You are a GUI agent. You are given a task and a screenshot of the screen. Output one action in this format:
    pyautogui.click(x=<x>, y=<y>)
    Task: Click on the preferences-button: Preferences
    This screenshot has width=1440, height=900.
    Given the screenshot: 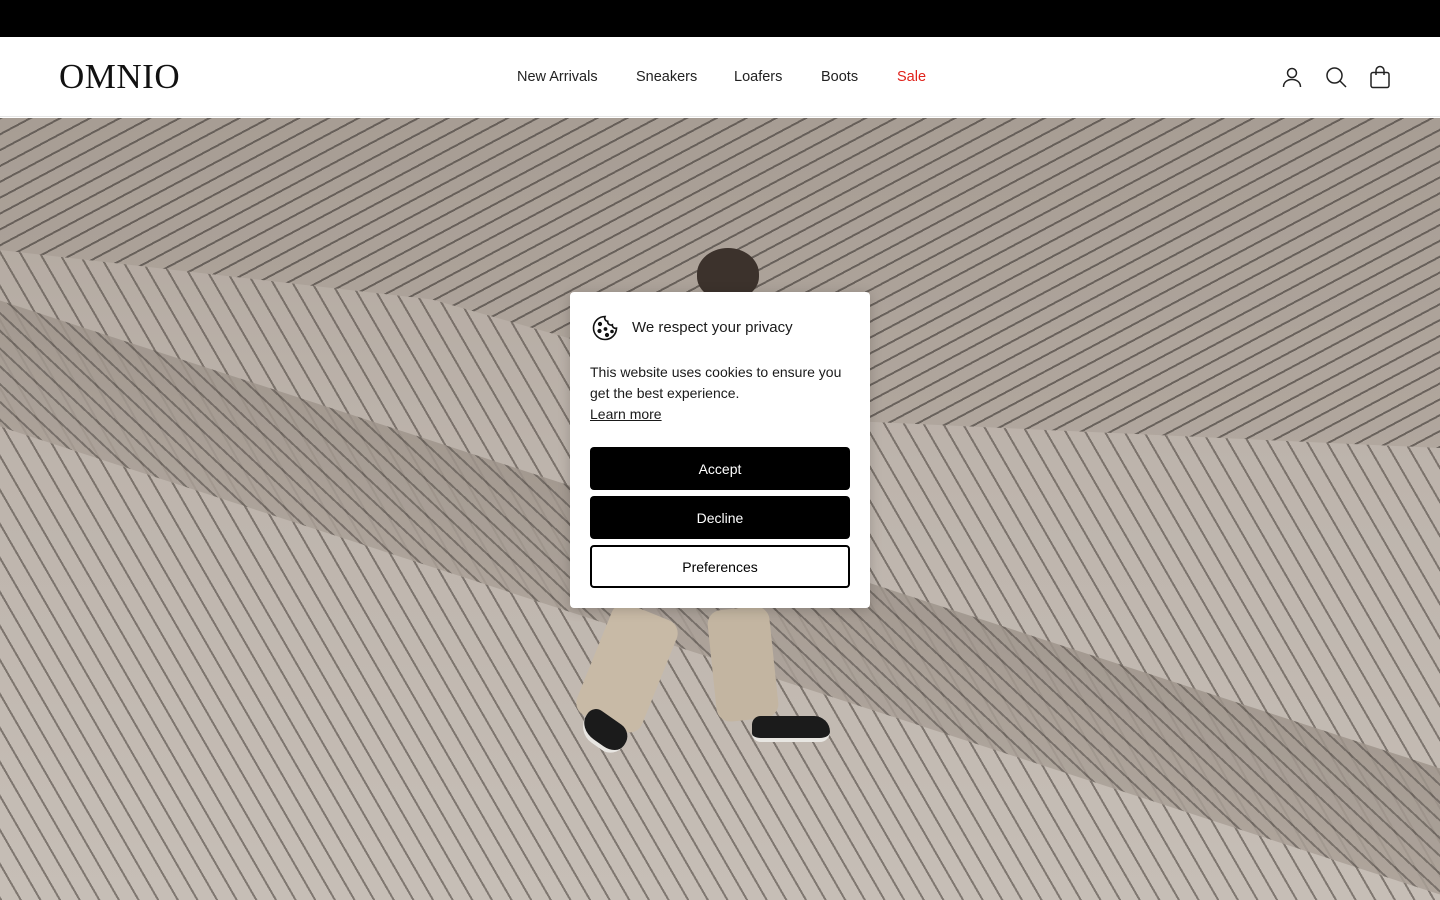 What is the action you would take?
    pyautogui.click(x=720, y=566)
    